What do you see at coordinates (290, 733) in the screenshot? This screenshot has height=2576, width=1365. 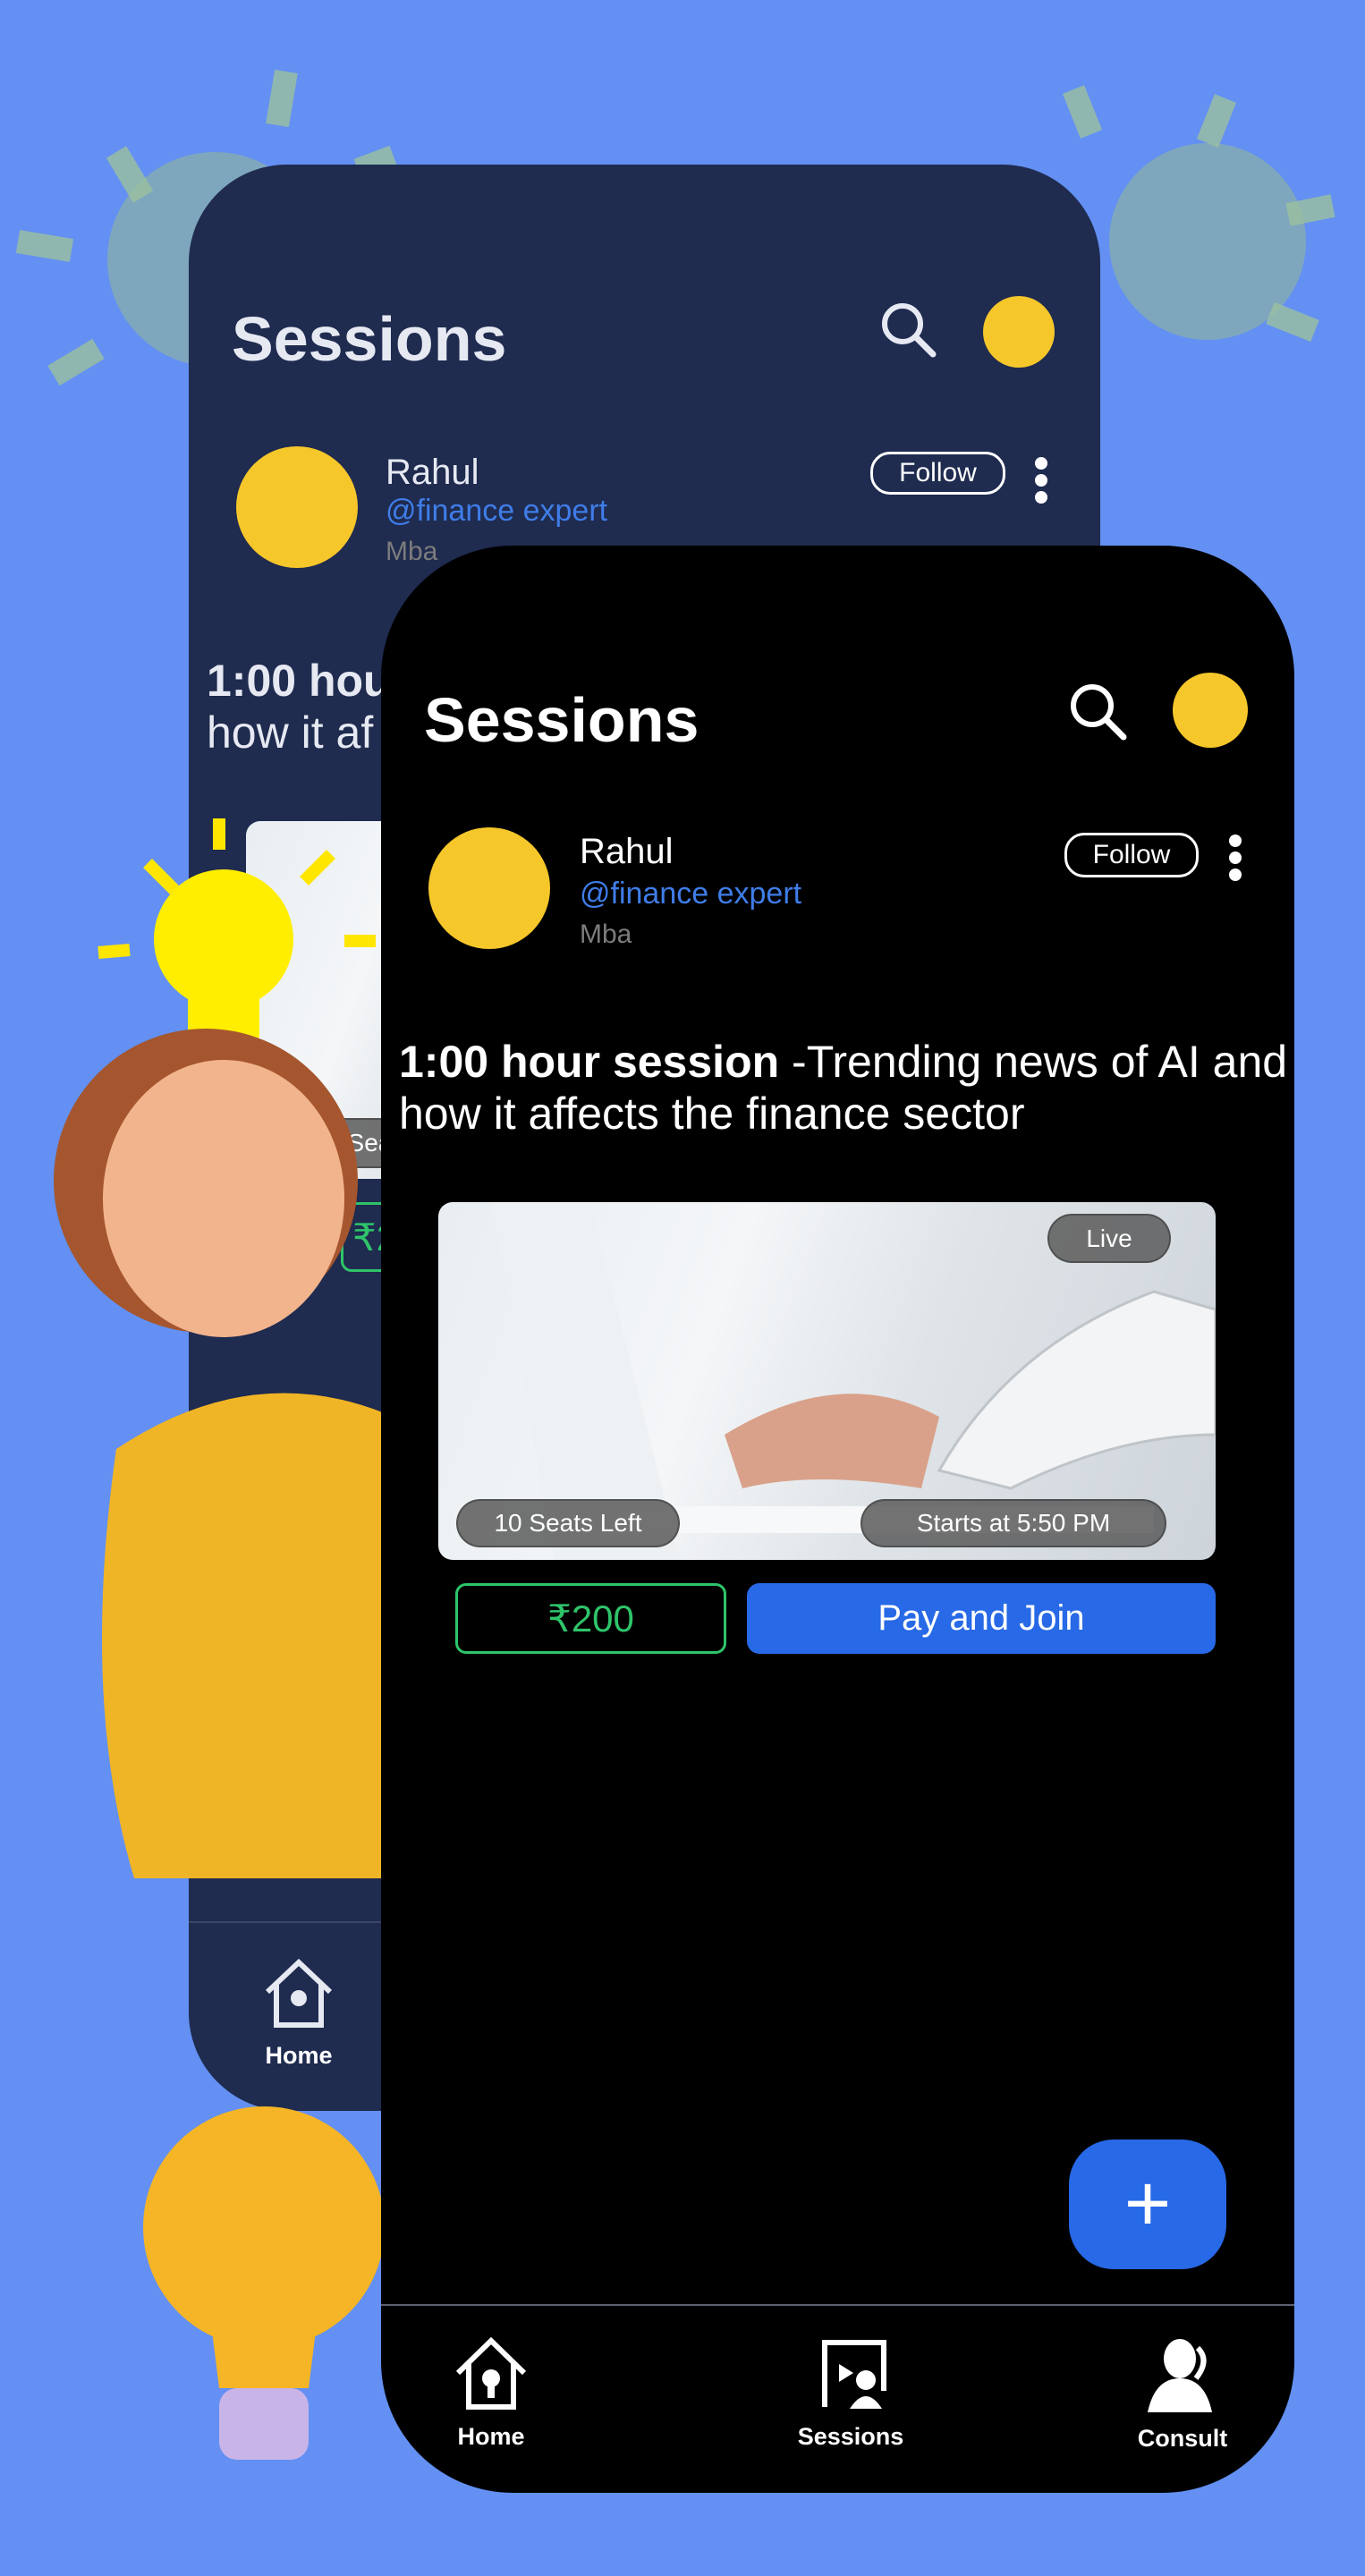 I see `session-description: how it af` at bounding box center [290, 733].